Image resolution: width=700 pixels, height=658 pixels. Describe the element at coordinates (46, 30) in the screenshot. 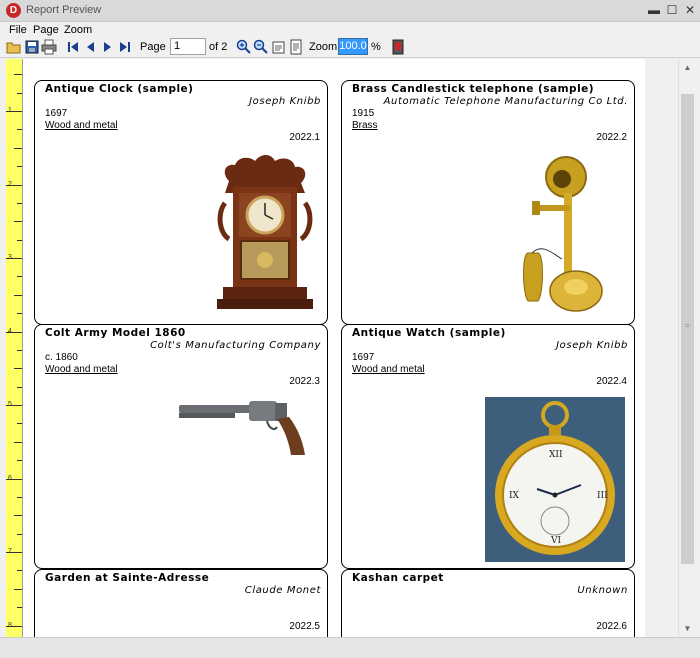

I see `menu-page: Page` at that location.